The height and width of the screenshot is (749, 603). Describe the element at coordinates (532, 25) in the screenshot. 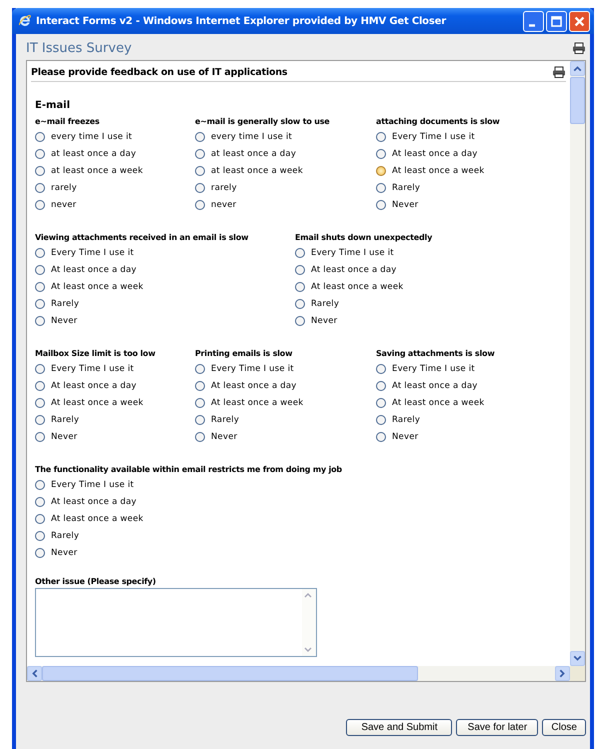

I see `minimize-icon` at that location.